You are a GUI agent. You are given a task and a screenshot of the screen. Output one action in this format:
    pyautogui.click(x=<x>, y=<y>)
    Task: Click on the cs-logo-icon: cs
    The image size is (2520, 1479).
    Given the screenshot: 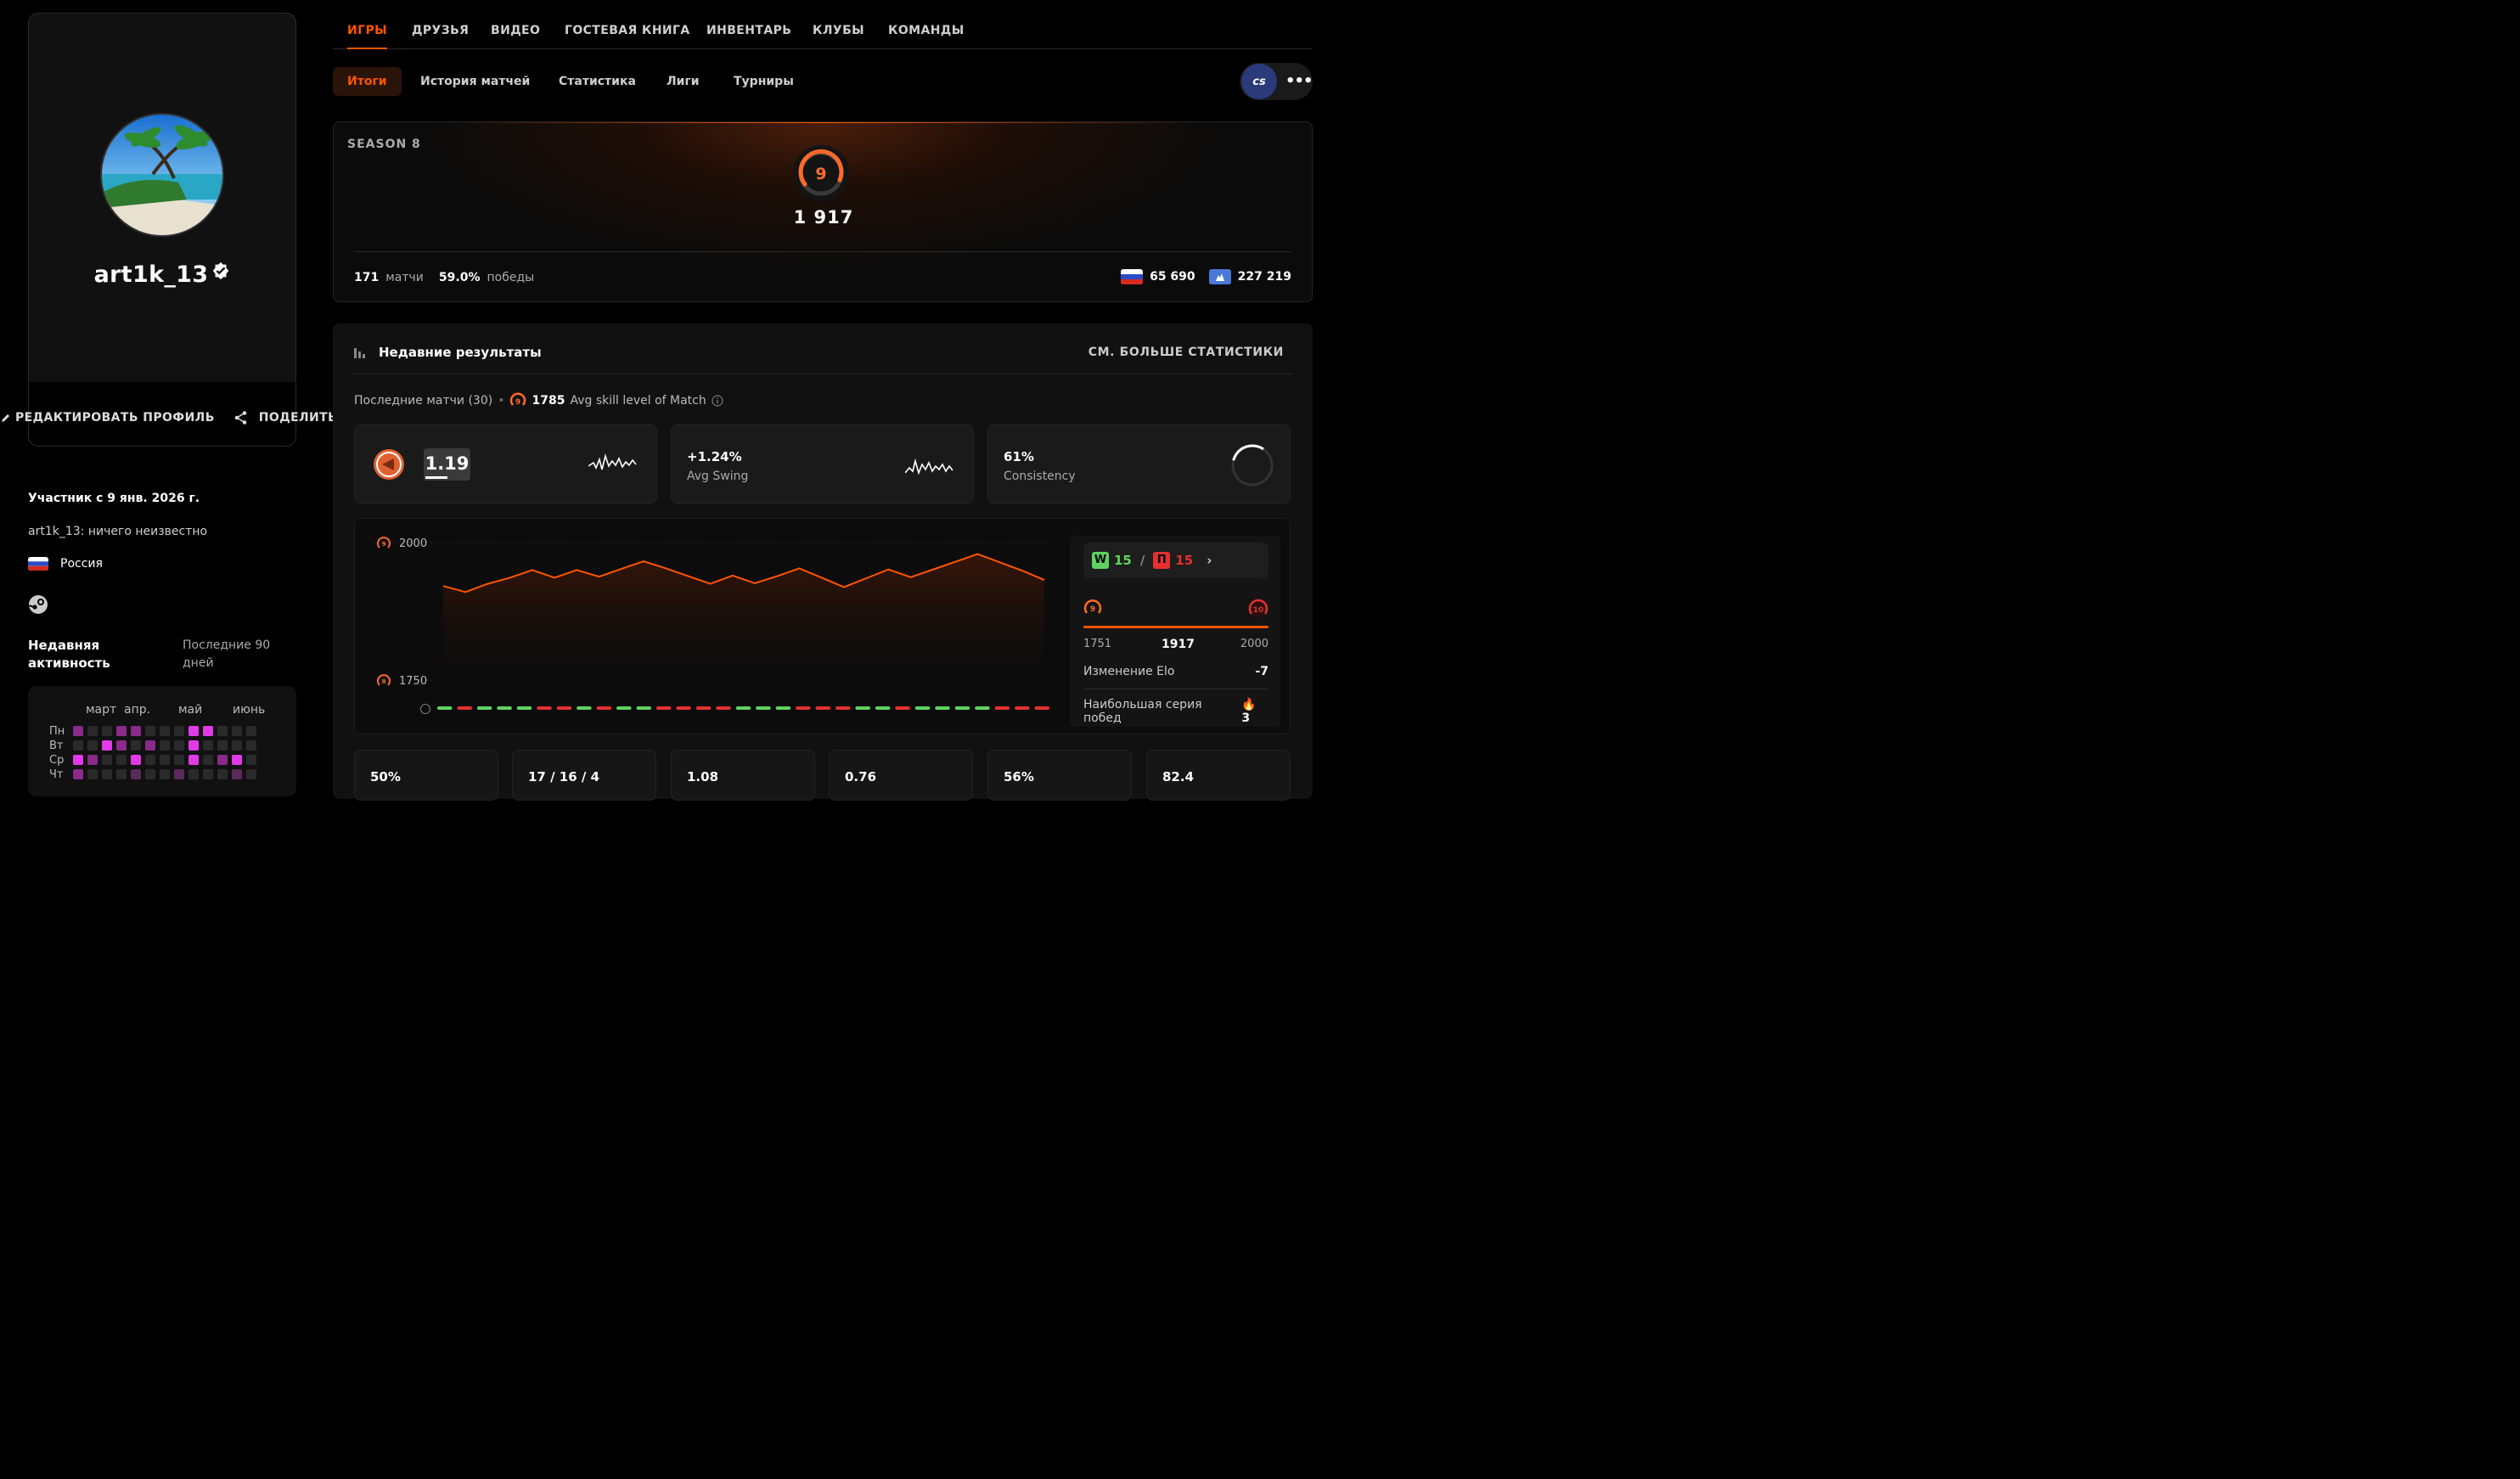 What is the action you would take?
    pyautogui.click(x=1259, y=81)
    